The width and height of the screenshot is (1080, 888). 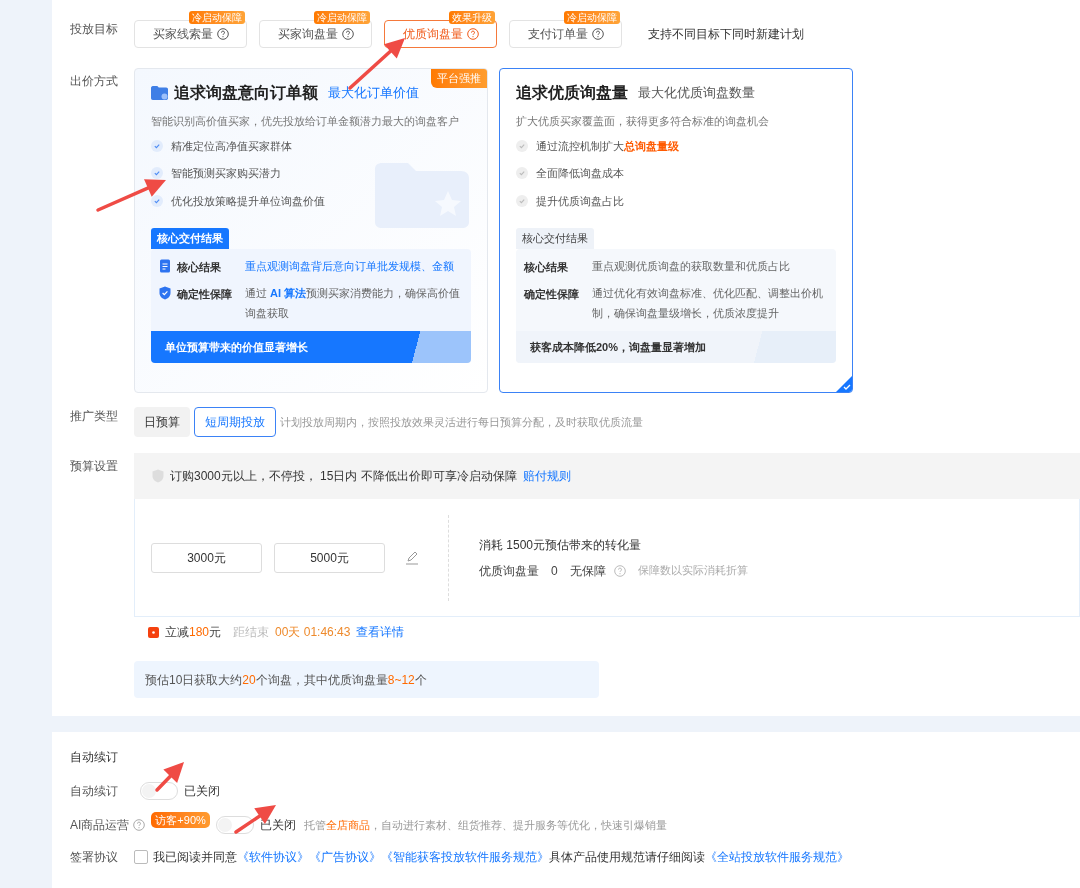 What do you see at coordinates (580, 201) in the screenshot?
I see `benefit-text: 提升优质询盘占比` at bounding box center [580, 201].